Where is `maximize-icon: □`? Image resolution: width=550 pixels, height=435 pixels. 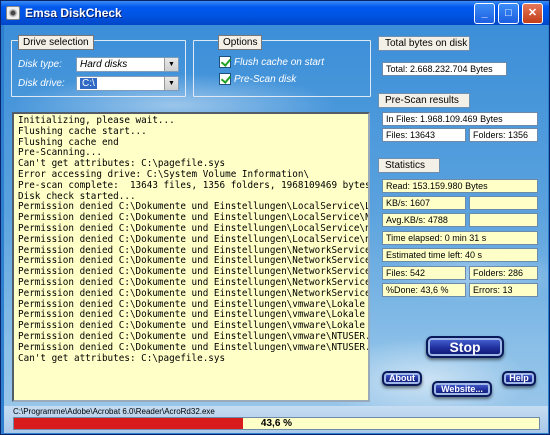
maximize-icon: □ is located at coordinates (508, 13).